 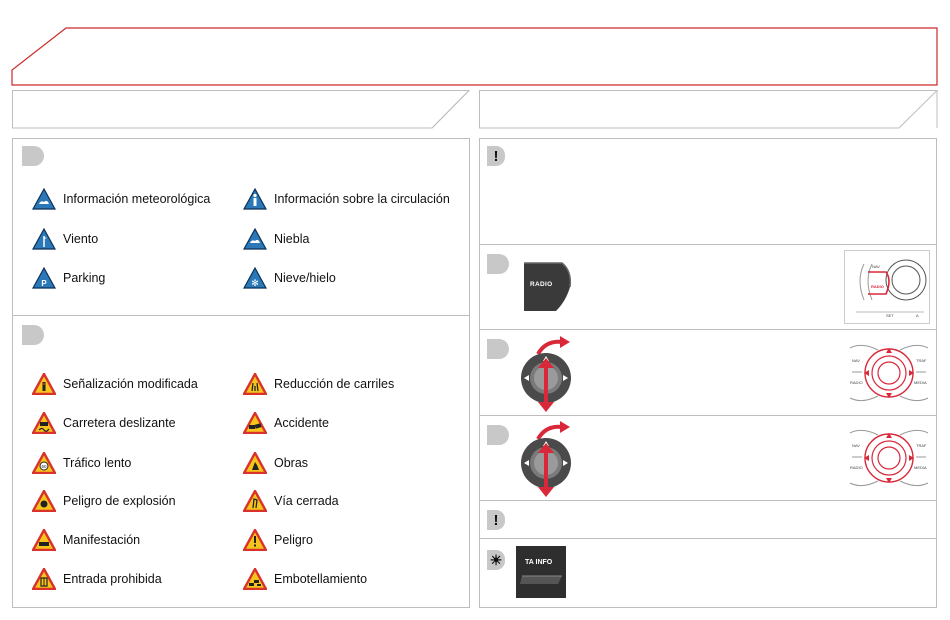 What do you see at coordinates (321, 579) in the screenshot?
I see `warning-item-label: Embotellamiento` at bounding box center [321, 579].